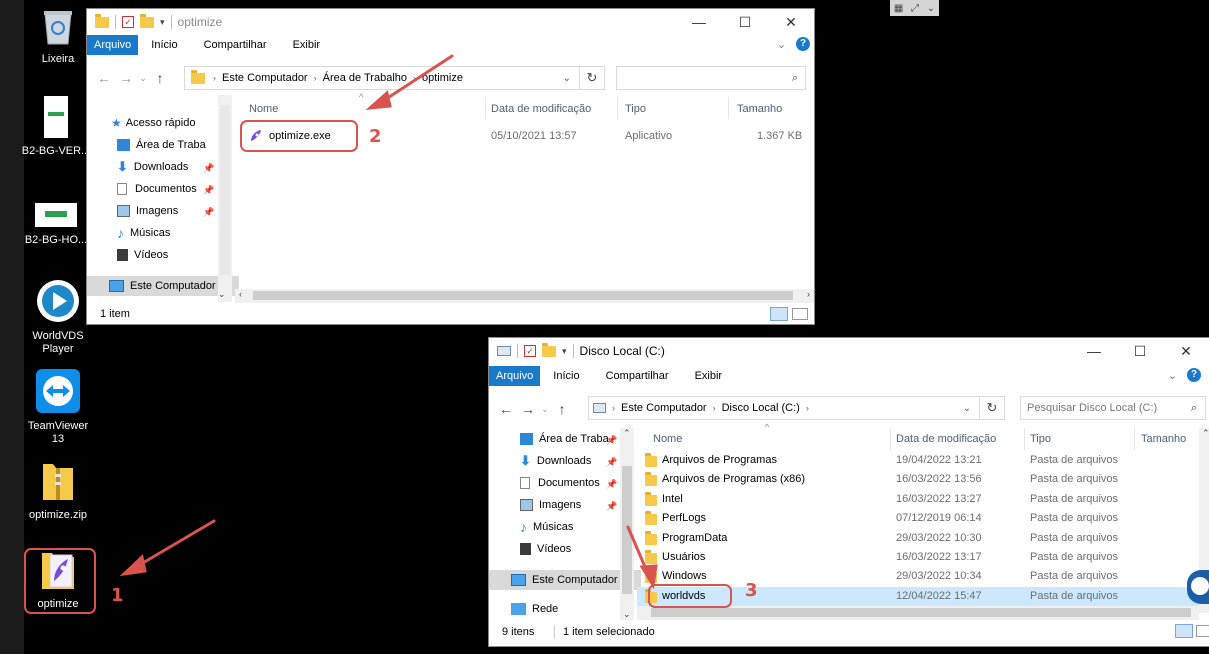  I want to click on breadcrumb-item: Área de Trabalho, so click(365, 78).